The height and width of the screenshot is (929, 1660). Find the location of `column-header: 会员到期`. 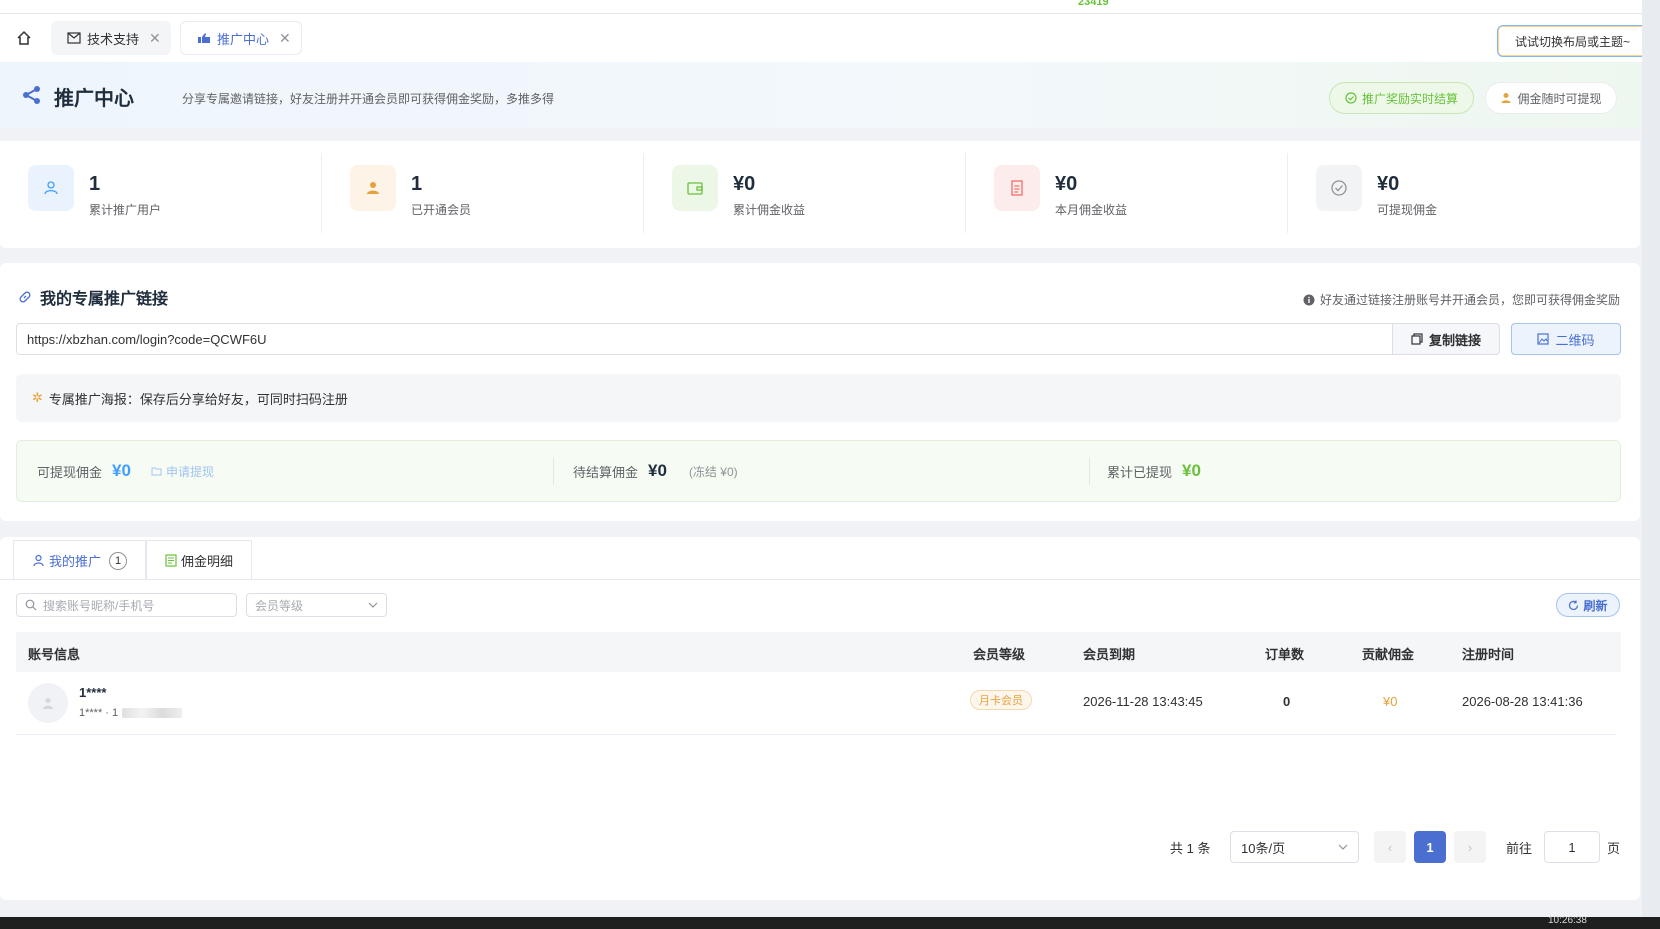

column-header: 会员到期 is located at coordinates (1109, 654).